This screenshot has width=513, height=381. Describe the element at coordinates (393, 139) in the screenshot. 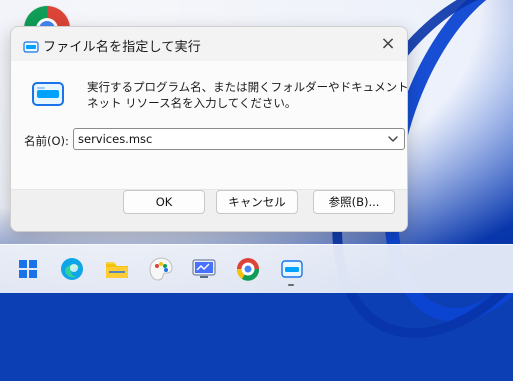

I see `chevron-down-icon` at that location.